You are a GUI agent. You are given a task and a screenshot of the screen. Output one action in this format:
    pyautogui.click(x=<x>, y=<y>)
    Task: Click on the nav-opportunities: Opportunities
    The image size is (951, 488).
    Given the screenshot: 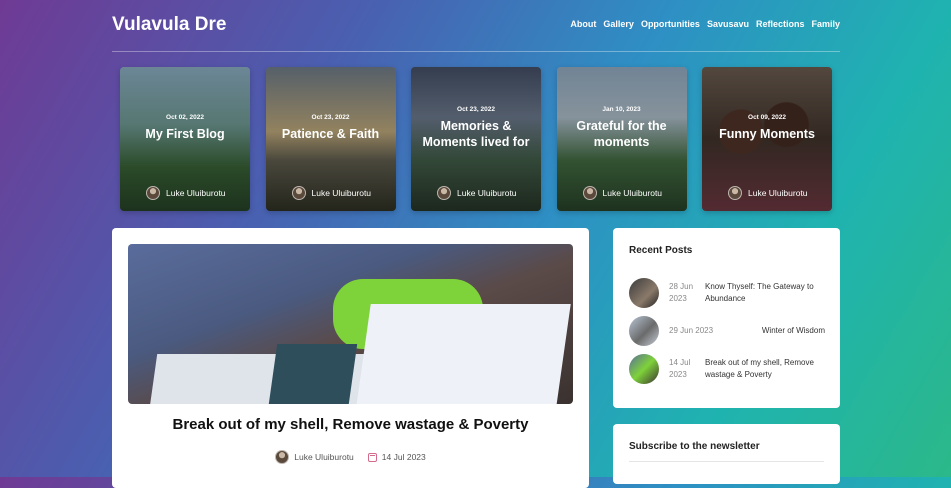 What is the action you would take?
    pyautogui.click(x=670, y=24)
    